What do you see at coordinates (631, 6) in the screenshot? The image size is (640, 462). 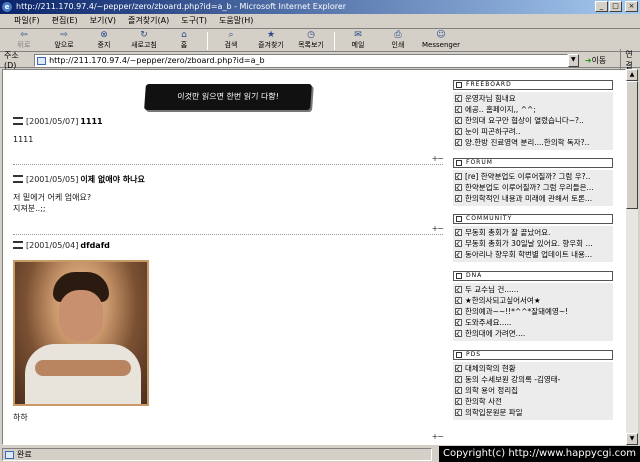 I see `close-button: ×` at bounding box center [631, 6].